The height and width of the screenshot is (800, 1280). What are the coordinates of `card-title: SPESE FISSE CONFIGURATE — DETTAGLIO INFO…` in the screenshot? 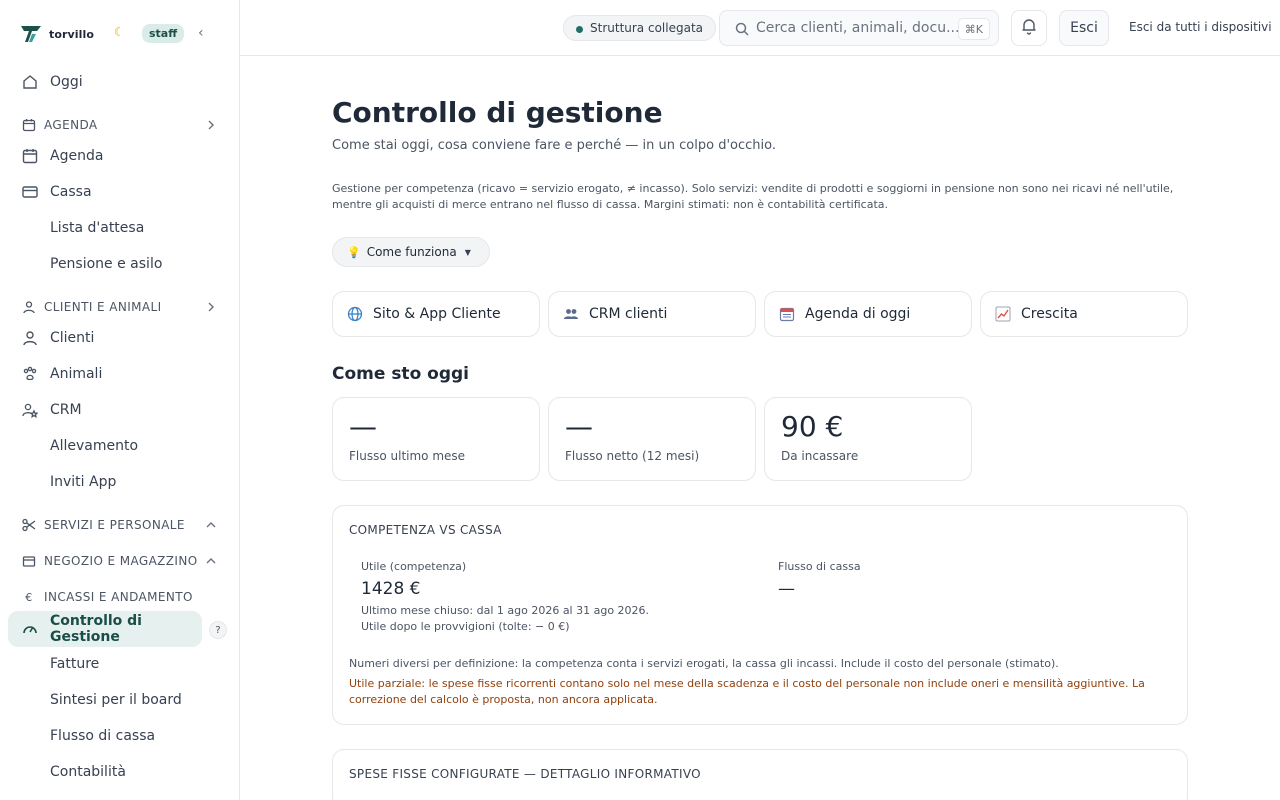 It's located at (525, 774).